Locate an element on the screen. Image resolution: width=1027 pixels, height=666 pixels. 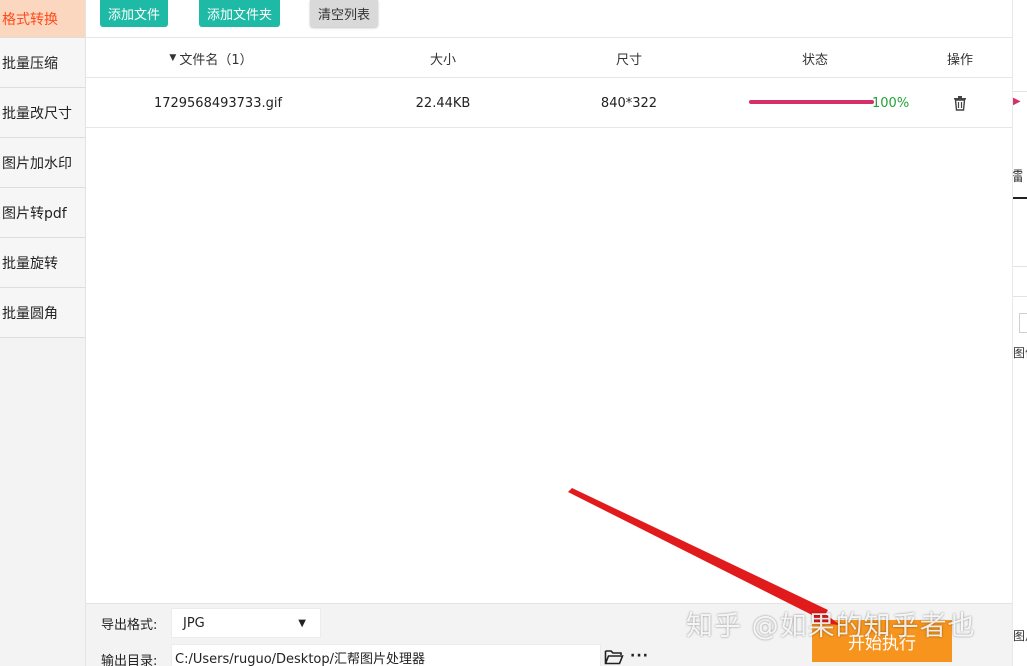
sidebar-item-batch-rotate: 批量旋转 is located at coordinates (42, 263).